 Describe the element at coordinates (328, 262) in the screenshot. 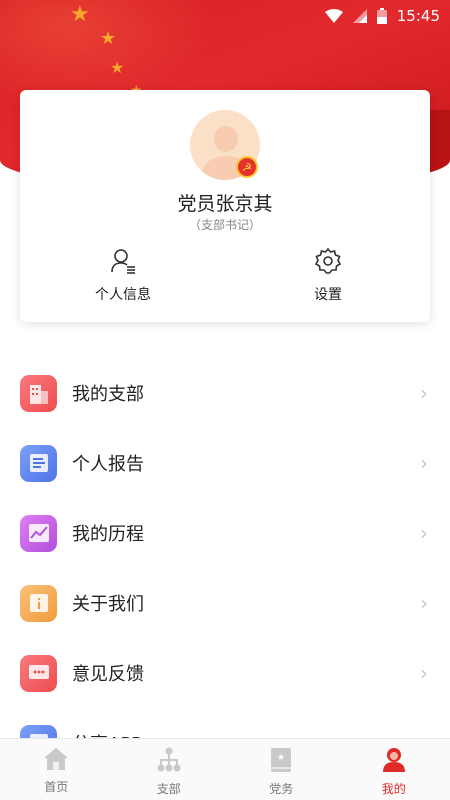

I see `gear-icon` at that location.